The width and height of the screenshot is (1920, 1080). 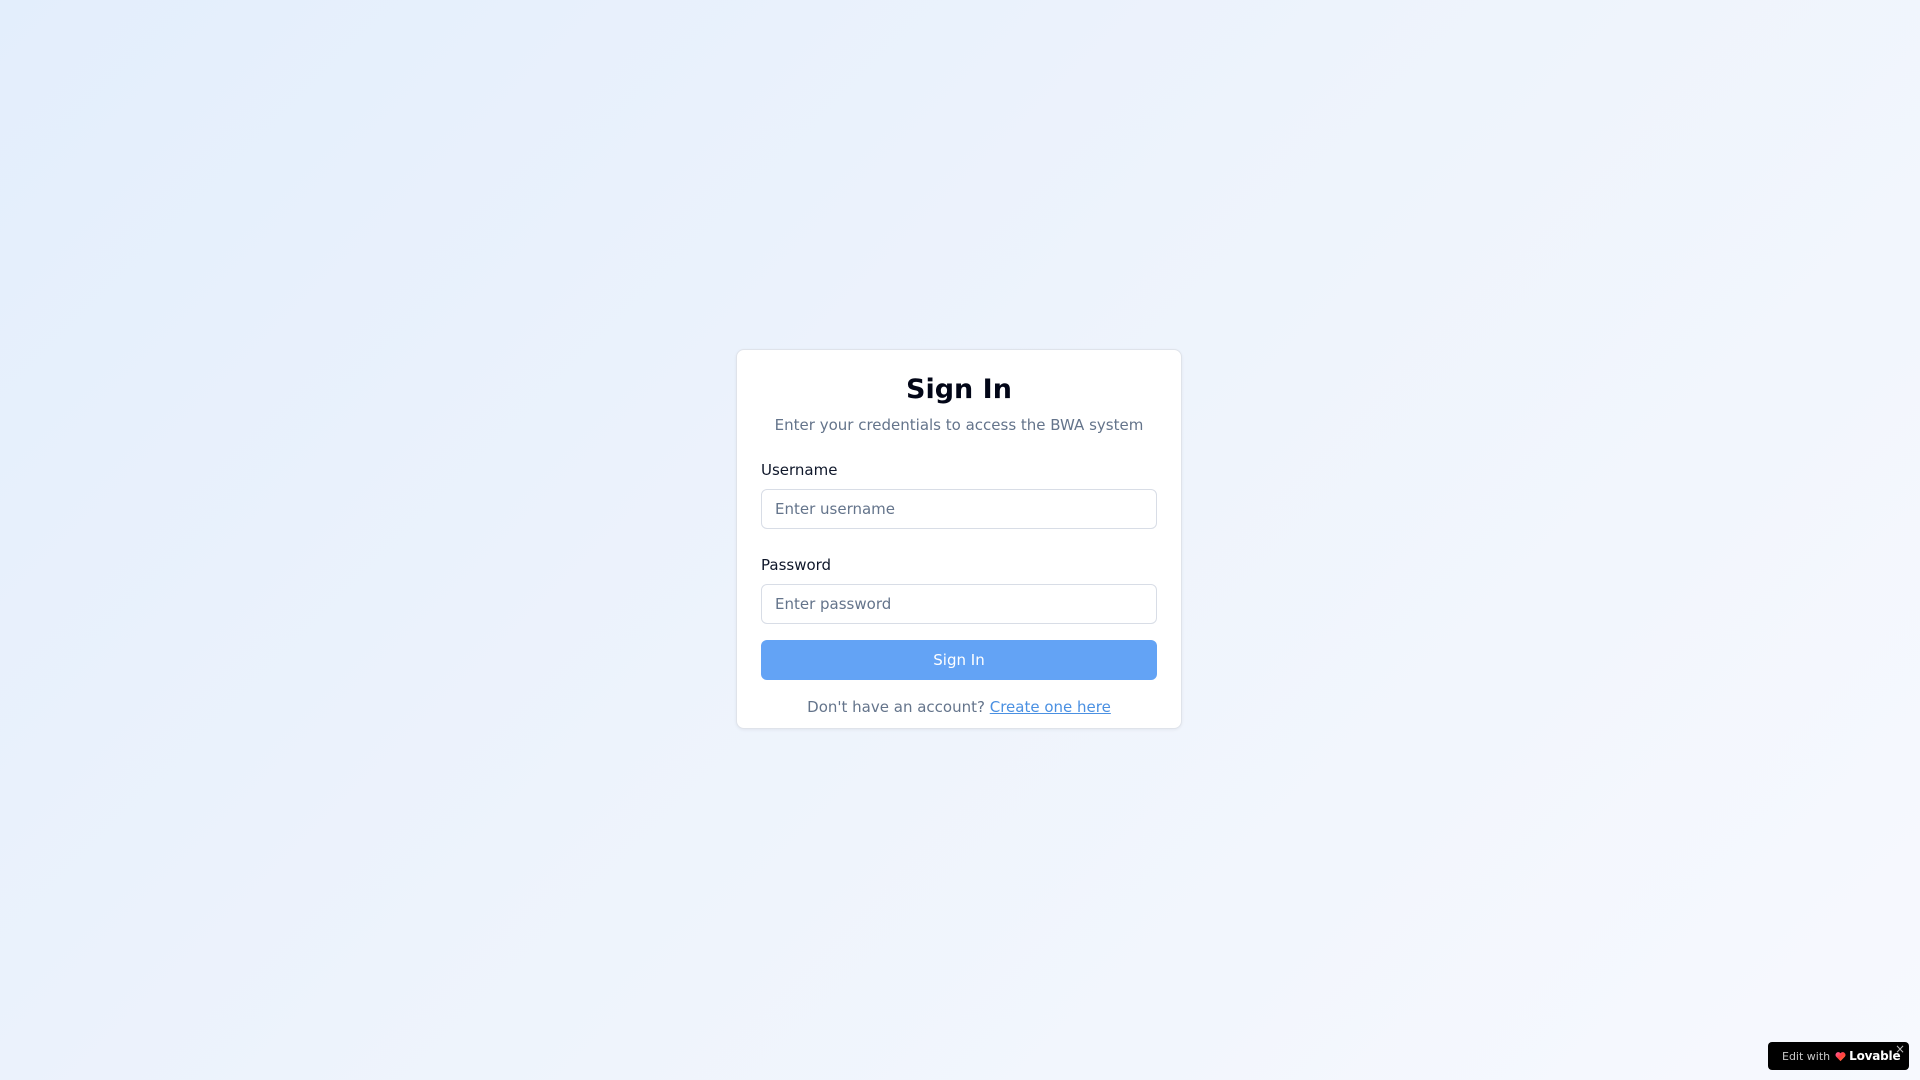 What do you see at coordinates (1050, 707) in the screenshot?
I see `create-account-link: Create one here` at bounding box center [1050, 707].